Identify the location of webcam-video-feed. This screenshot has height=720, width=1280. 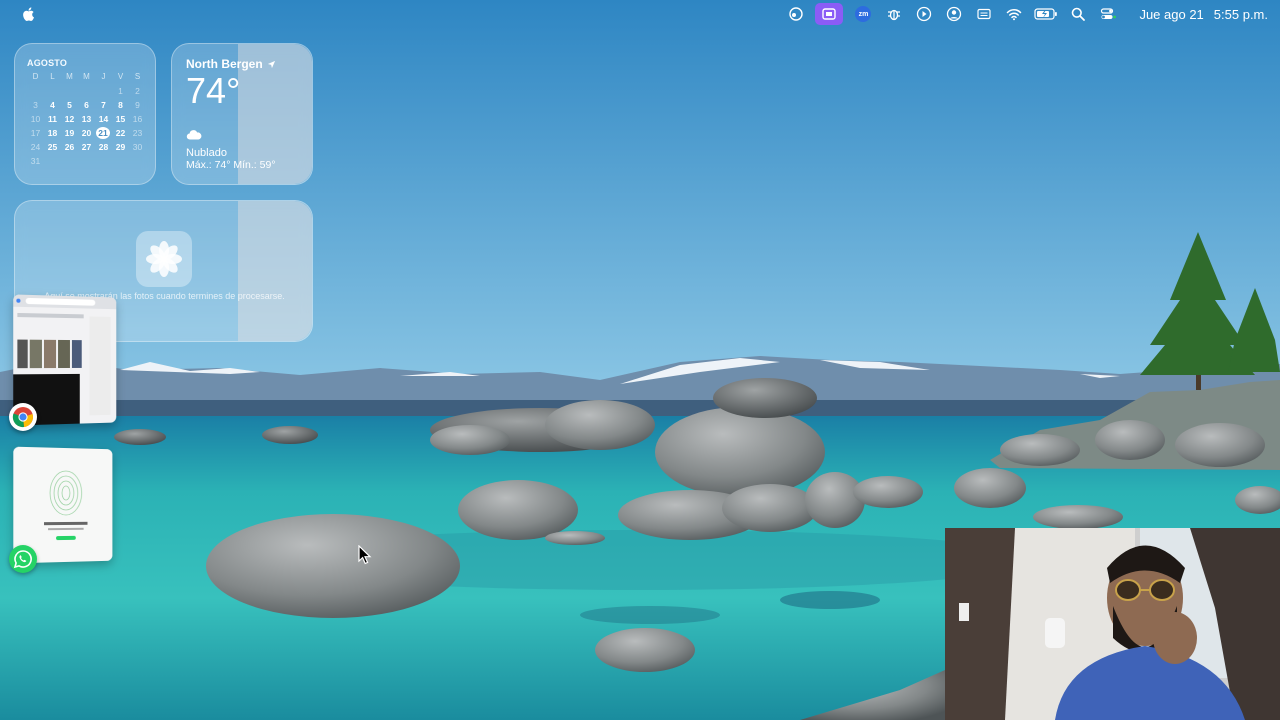
(1112, 624).